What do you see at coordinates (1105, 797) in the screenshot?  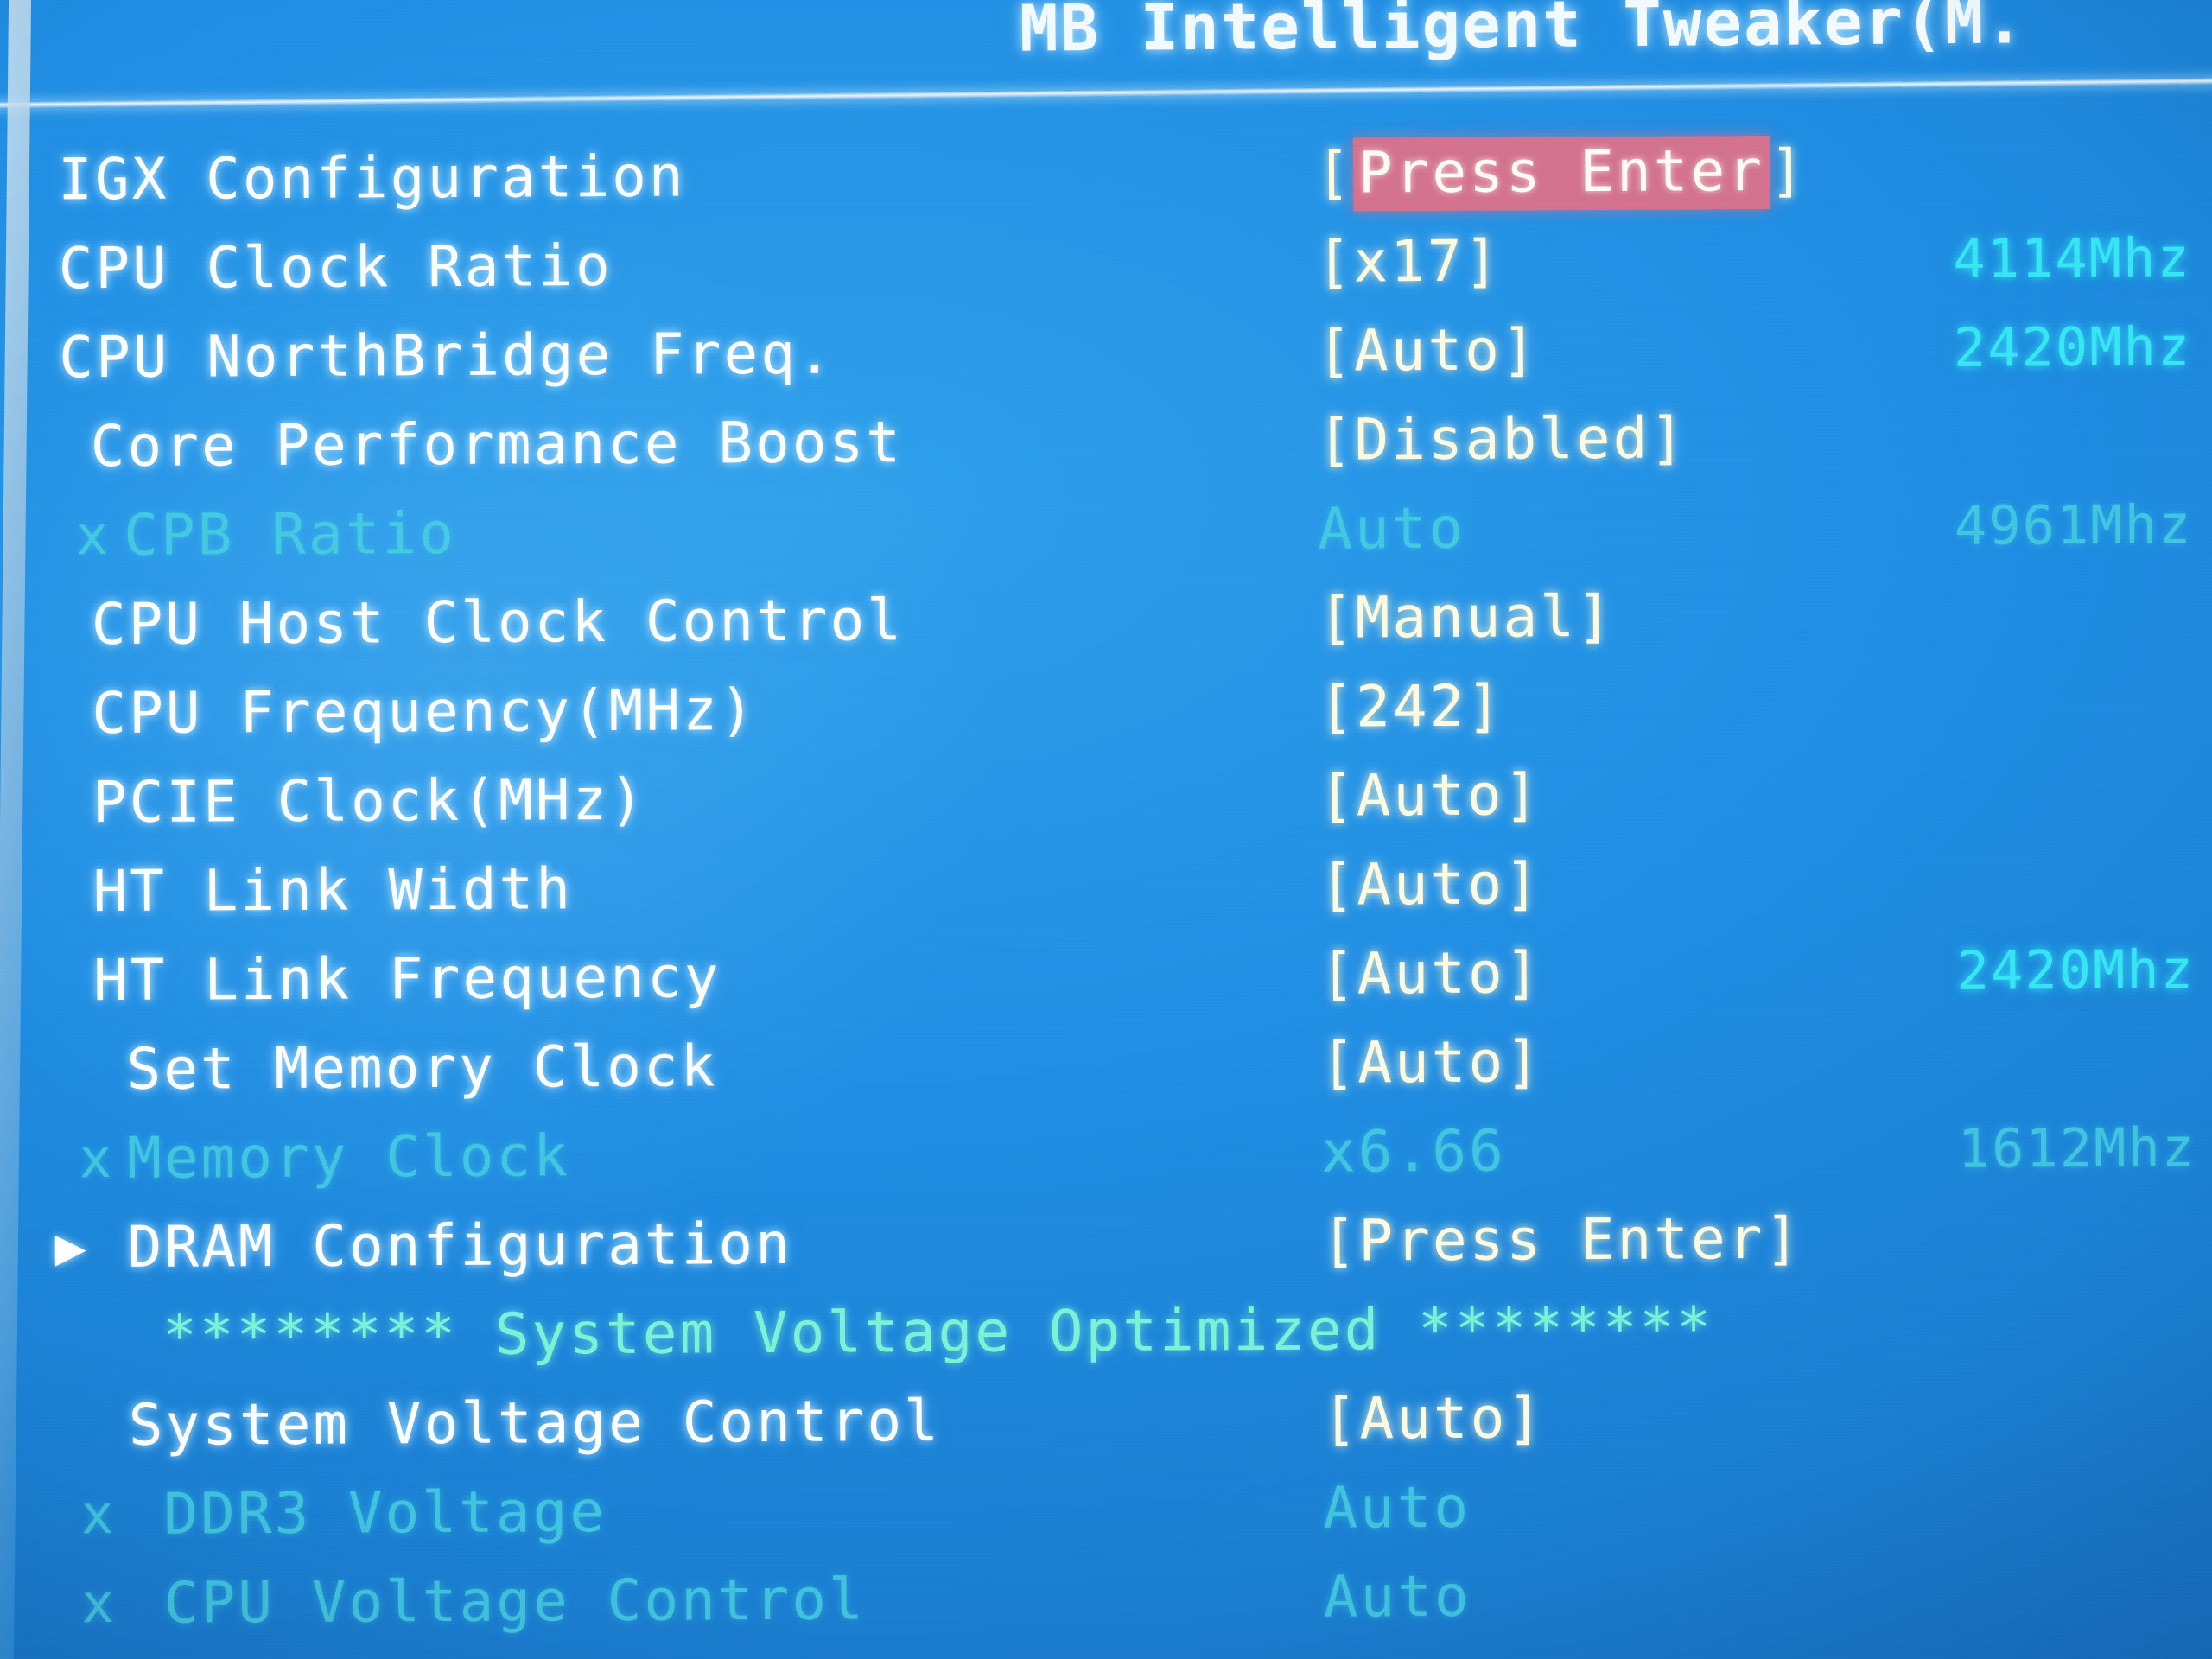 I see `settings-row: PCIE Clock(MHz) [Auto]` at bounding box center [1105, 797].